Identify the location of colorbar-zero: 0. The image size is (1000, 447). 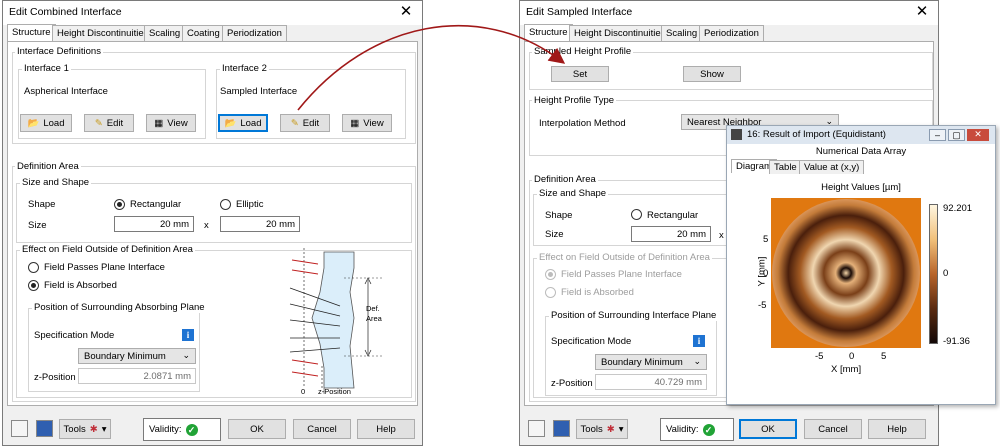
(946, 273).